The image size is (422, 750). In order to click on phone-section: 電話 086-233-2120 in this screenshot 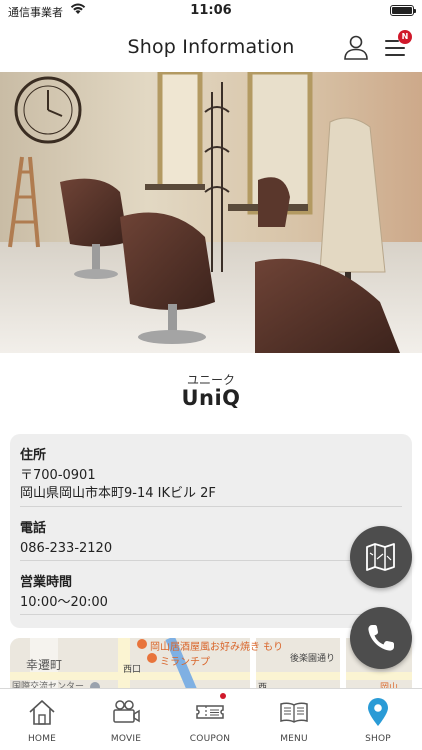, I will do `click(210, 537)`.